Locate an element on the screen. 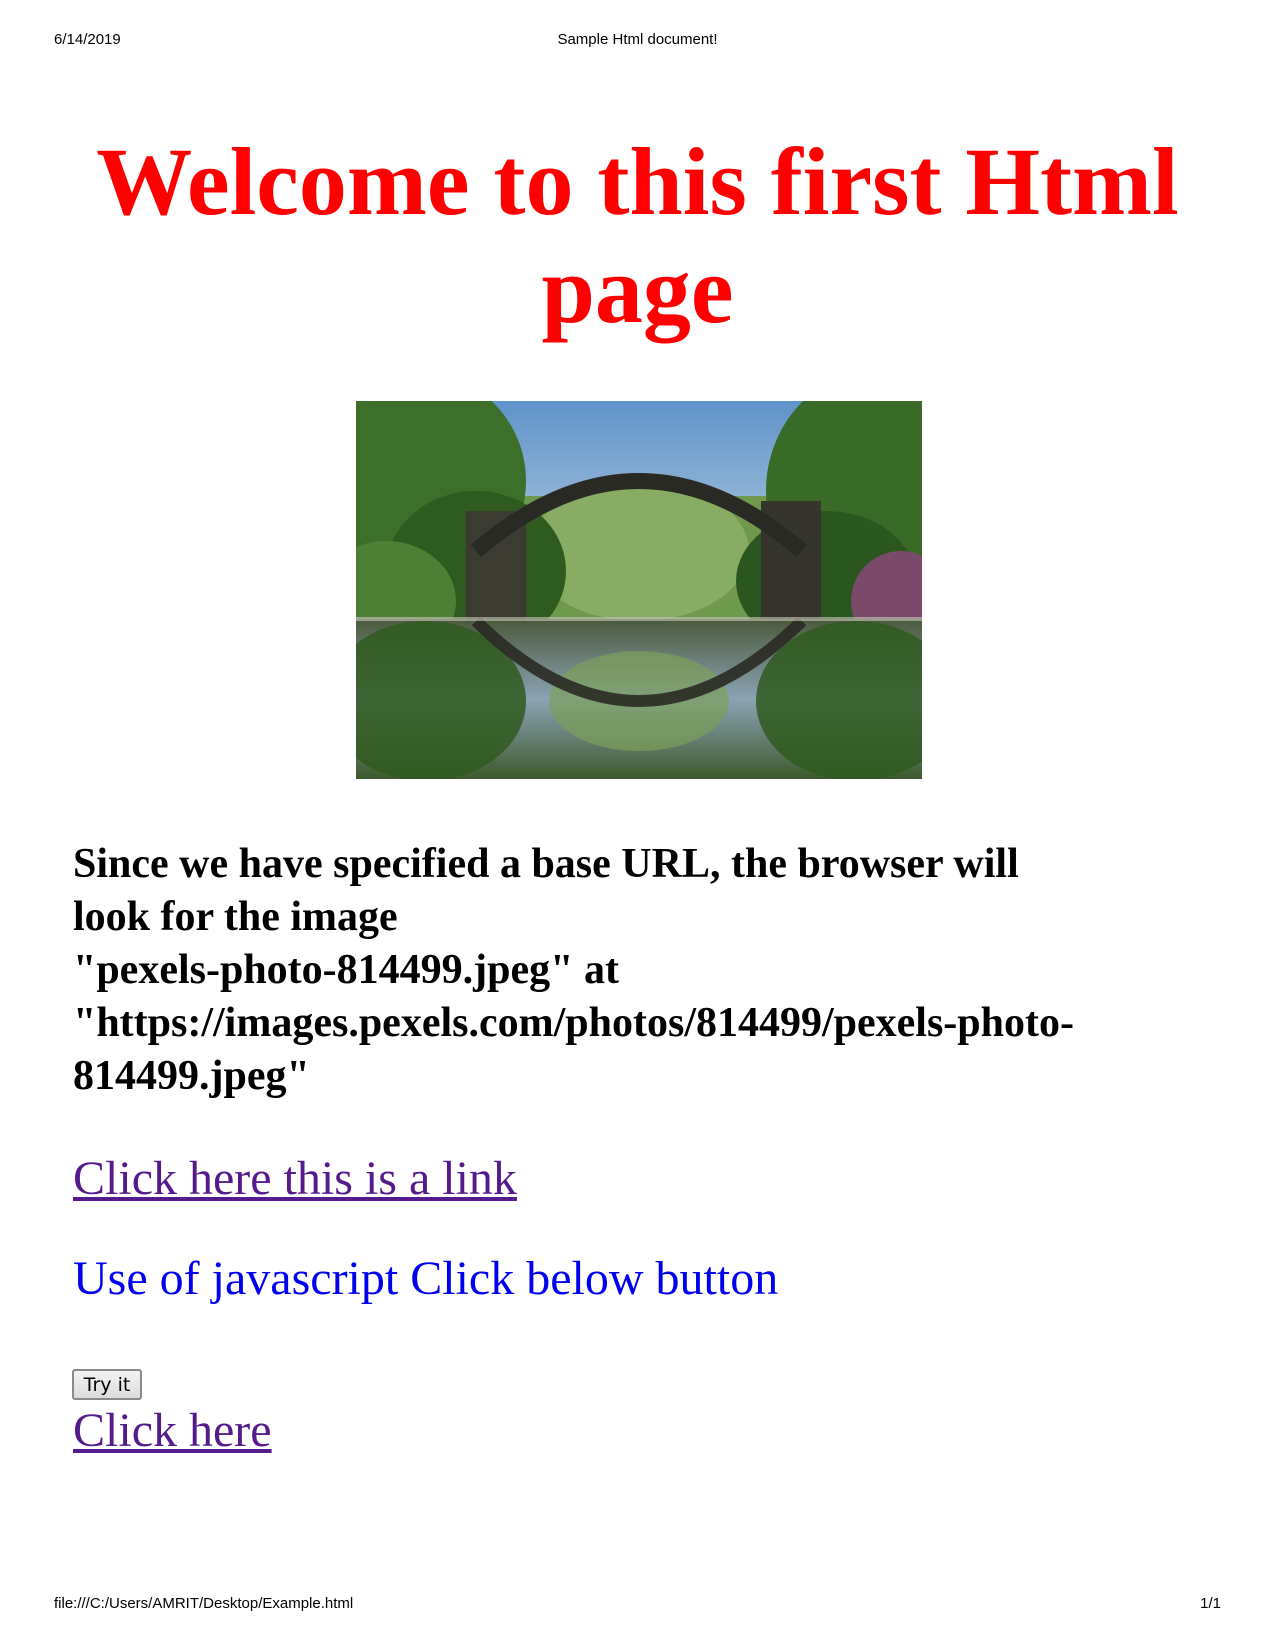 This screenshot has height=1650, width=1275. bridge-photo is located at coordinates (639, 590).